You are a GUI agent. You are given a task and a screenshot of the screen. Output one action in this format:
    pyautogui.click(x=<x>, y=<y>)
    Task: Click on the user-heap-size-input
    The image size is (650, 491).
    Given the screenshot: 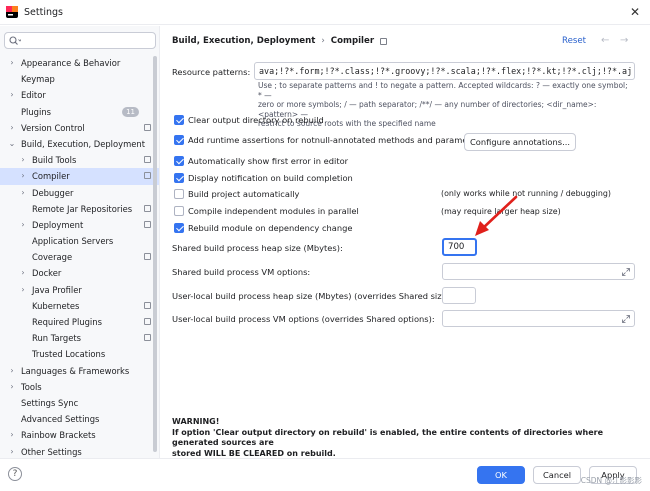 What is the action you would take?
    pyautogui.click(x=459, y=295)
    